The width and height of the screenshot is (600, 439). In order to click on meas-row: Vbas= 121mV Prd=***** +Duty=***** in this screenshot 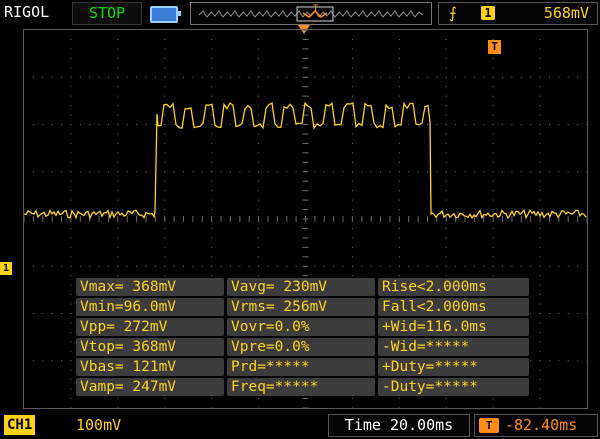, I will do `click(304, 367)`.